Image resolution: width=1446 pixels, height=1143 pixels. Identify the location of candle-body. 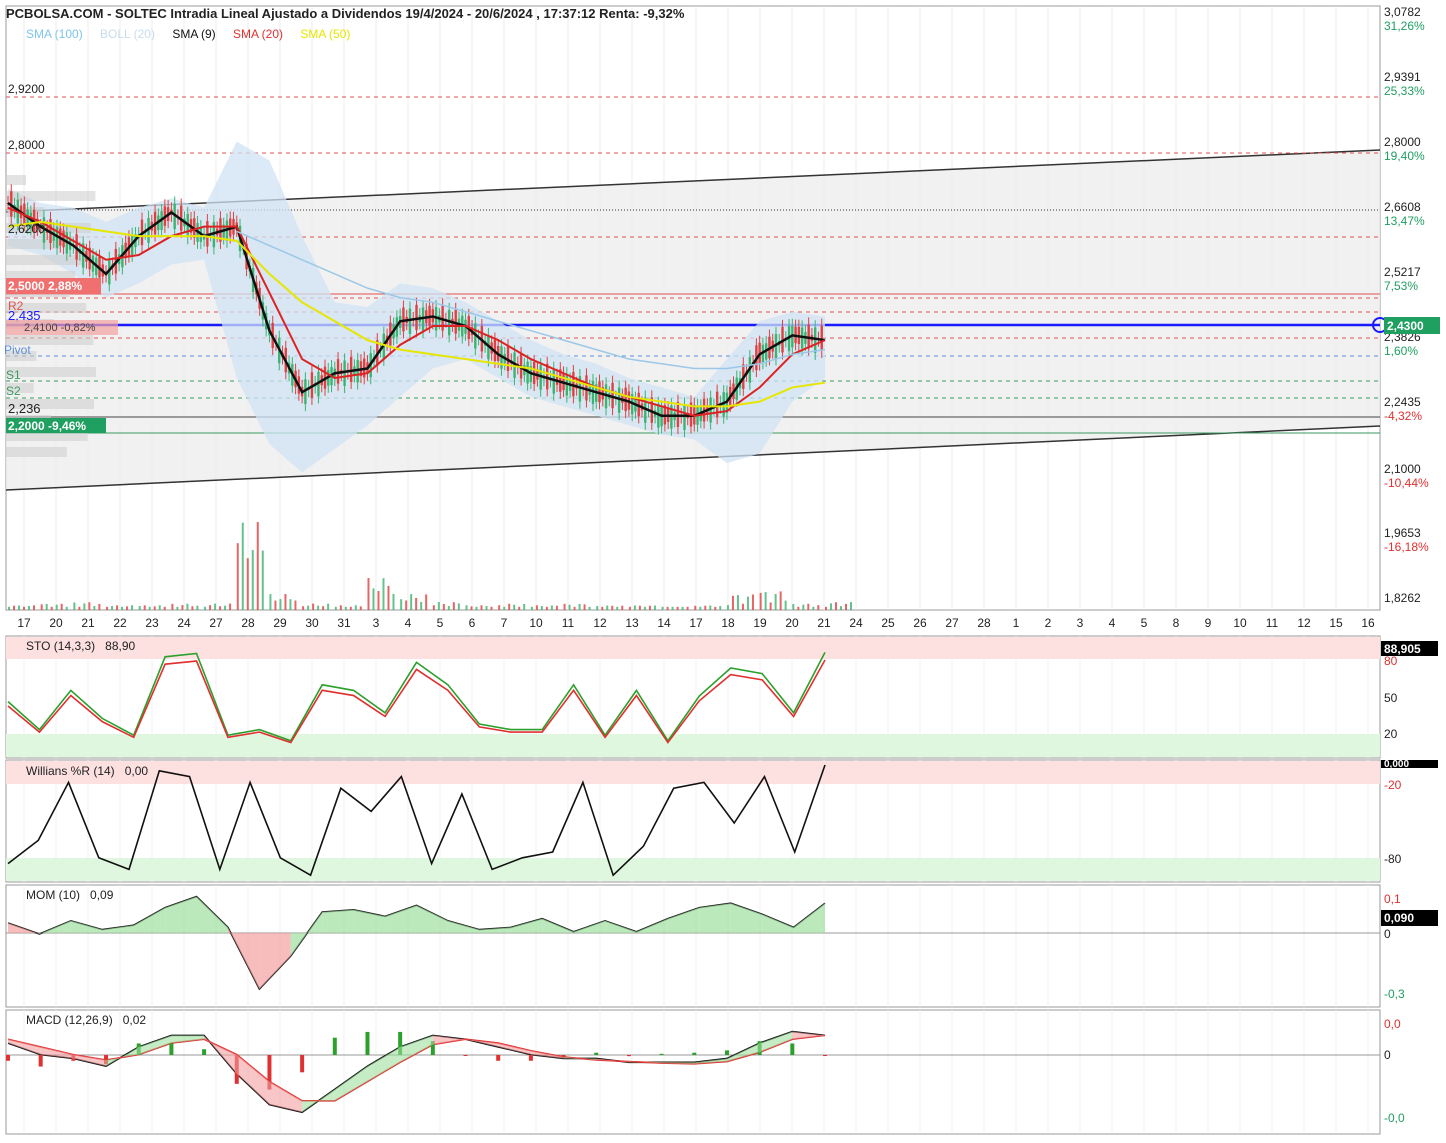
(410, 321).